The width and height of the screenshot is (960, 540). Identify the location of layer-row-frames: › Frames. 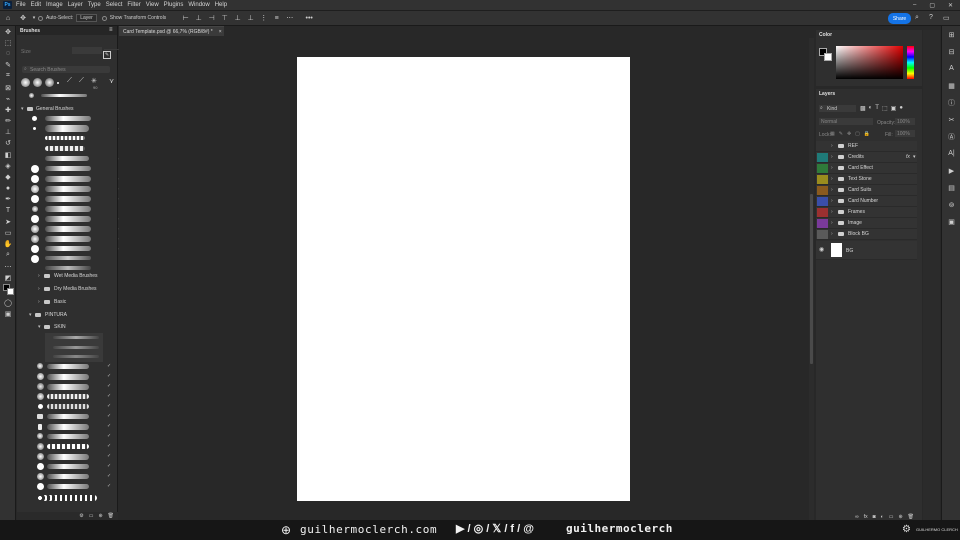
(866, 212).